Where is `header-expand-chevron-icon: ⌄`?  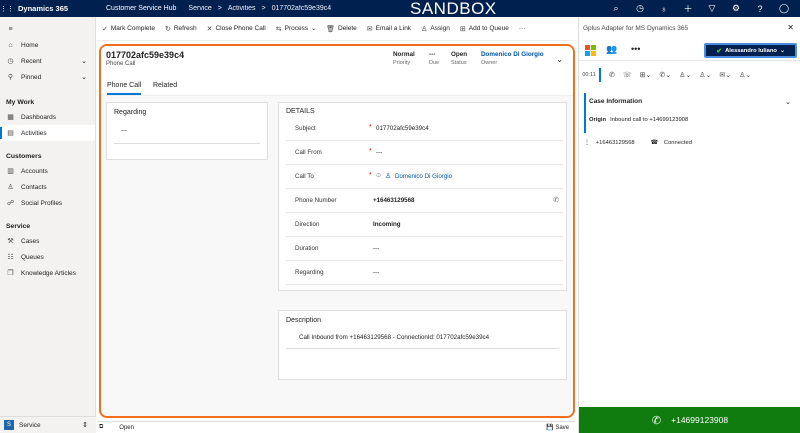 header-expand-chevron-icon: ⌄ is located at coordinates (559, 59).